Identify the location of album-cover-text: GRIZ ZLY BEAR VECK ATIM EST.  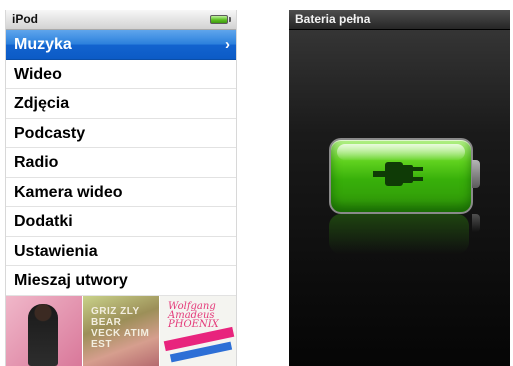
(120, 328).